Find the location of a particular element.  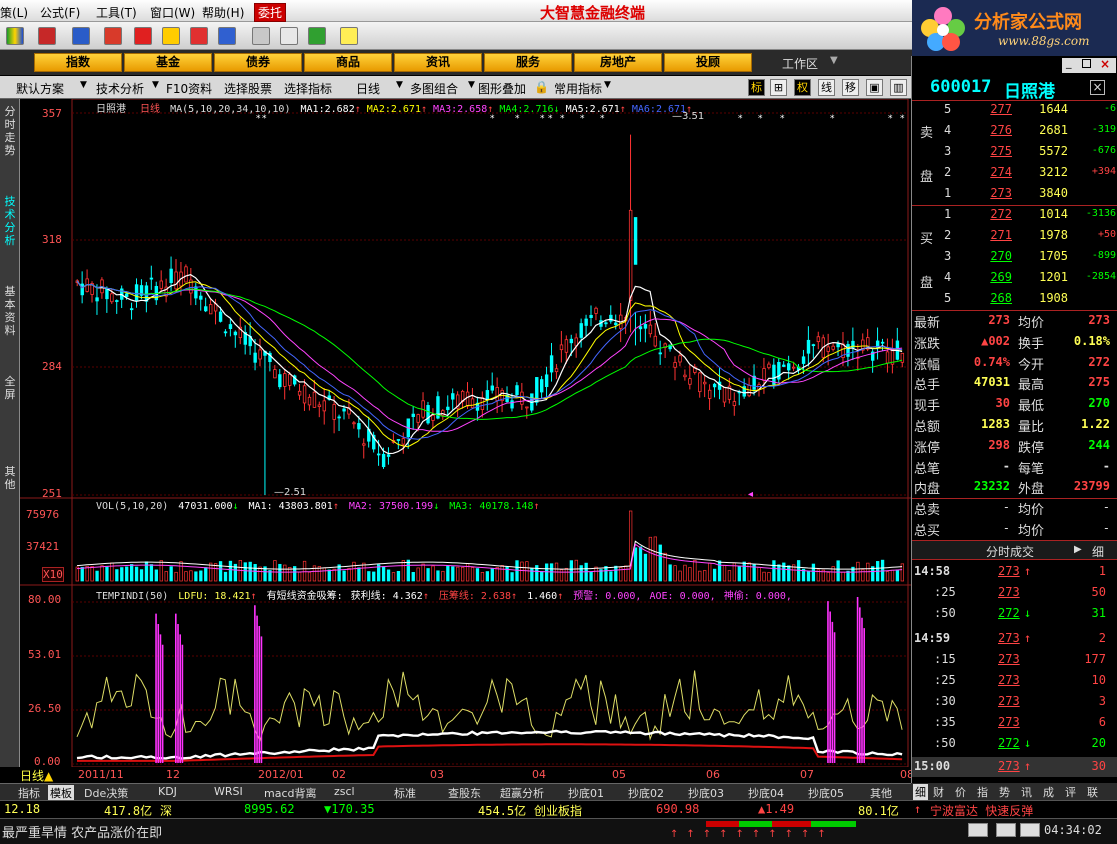

rtab-price: 价 is located at coordinates (960, 792).